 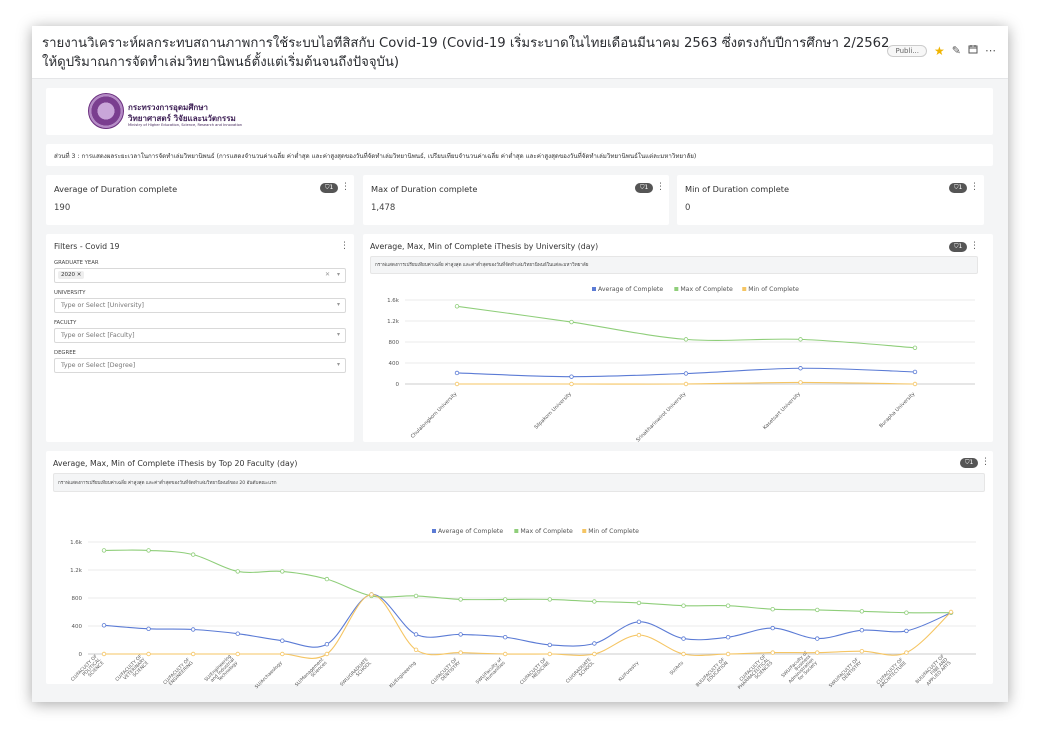 What do you see at coordinates (677, 668) in the screenshot?
I see `x-tick-label: SU/Arts` at bounding box center [677, 668].